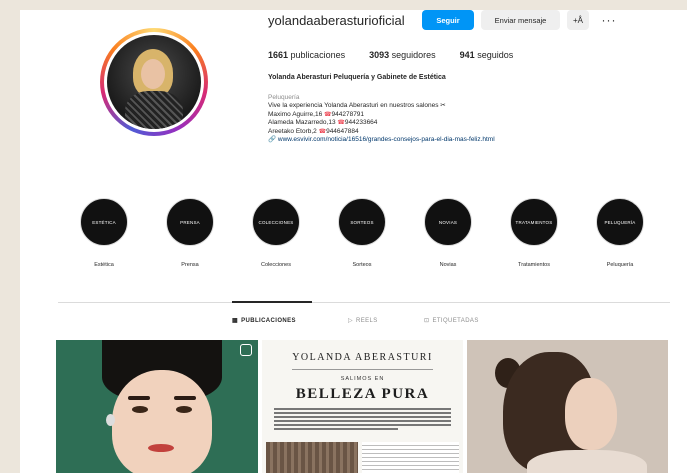  Describe the element at coordinates (235, 321) in the screenshot. I see `grid-icon: ▦` at that location.